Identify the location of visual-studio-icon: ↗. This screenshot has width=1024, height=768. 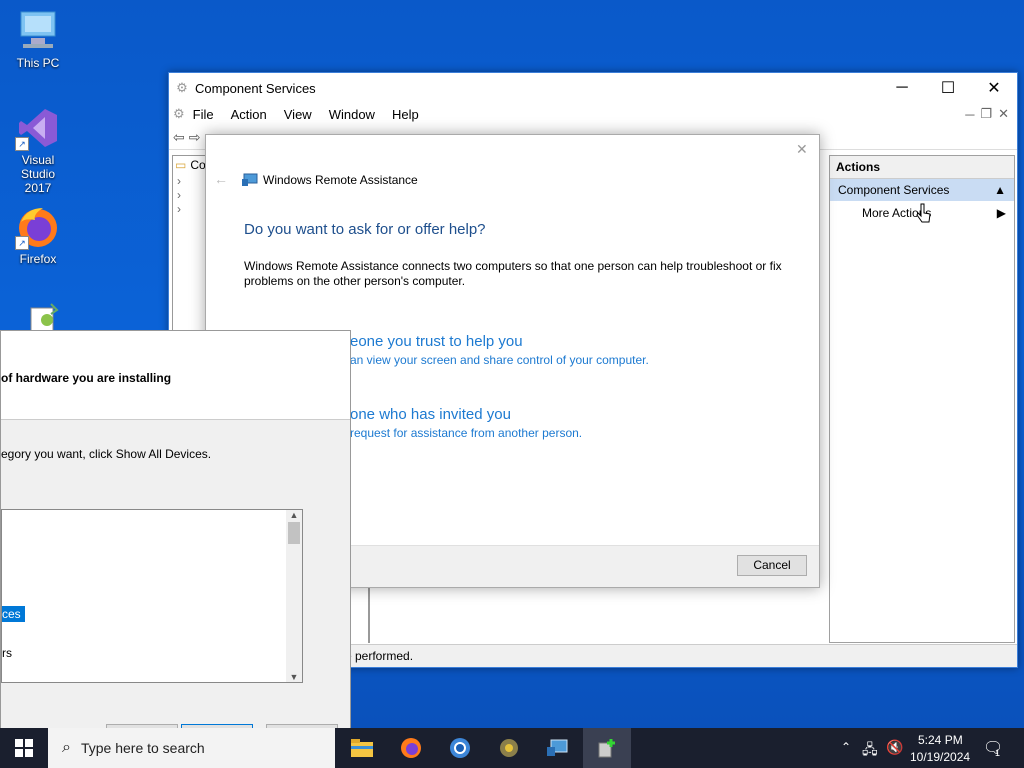
(38, 128).